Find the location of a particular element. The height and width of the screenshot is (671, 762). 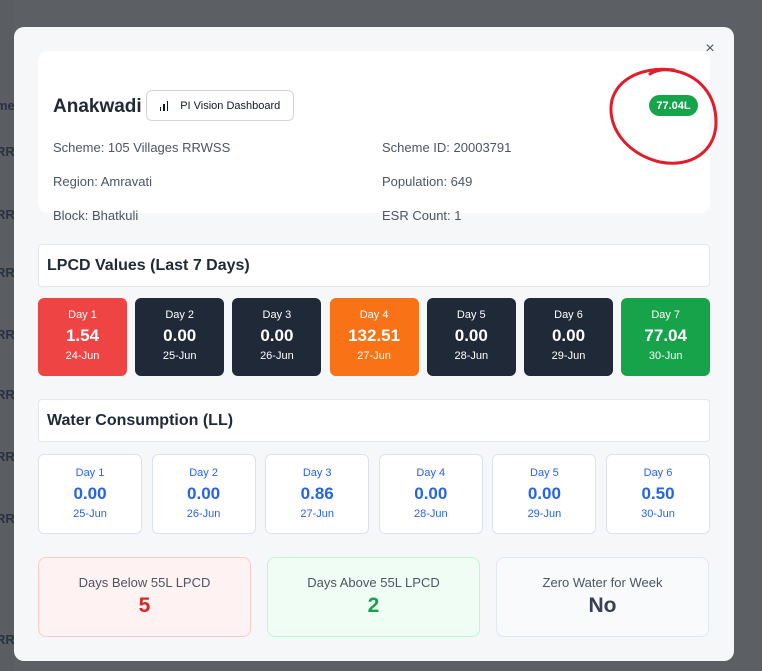

region: Region: Amravati is located at coordinates (102, 181).